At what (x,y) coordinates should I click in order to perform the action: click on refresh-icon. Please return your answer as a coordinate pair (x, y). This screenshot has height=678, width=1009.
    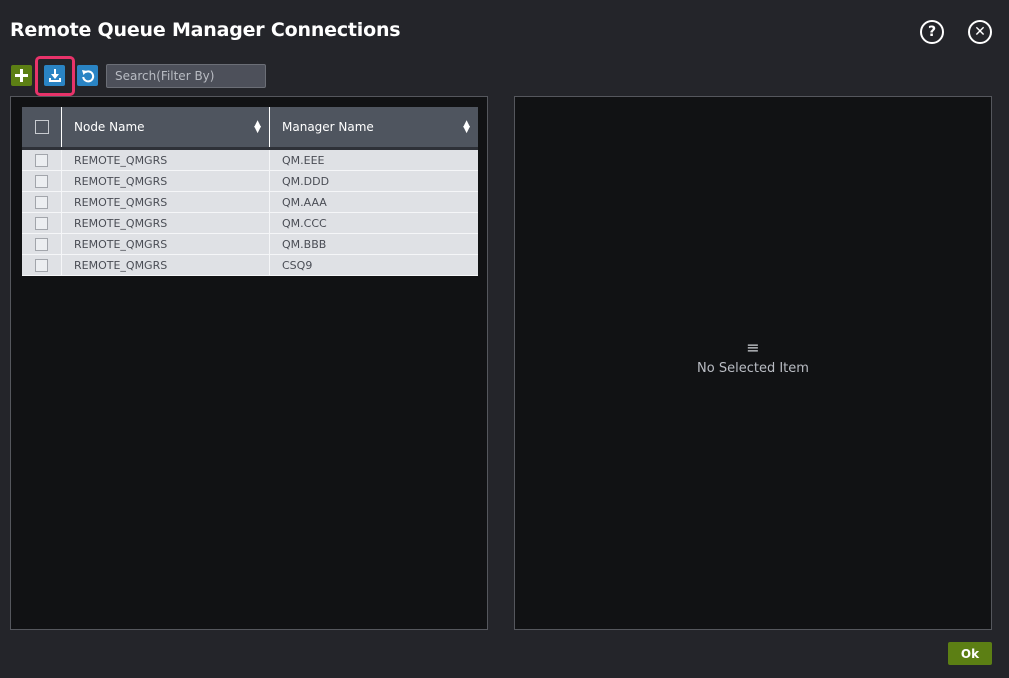
    Looking at the image, I should click on (87, 75).